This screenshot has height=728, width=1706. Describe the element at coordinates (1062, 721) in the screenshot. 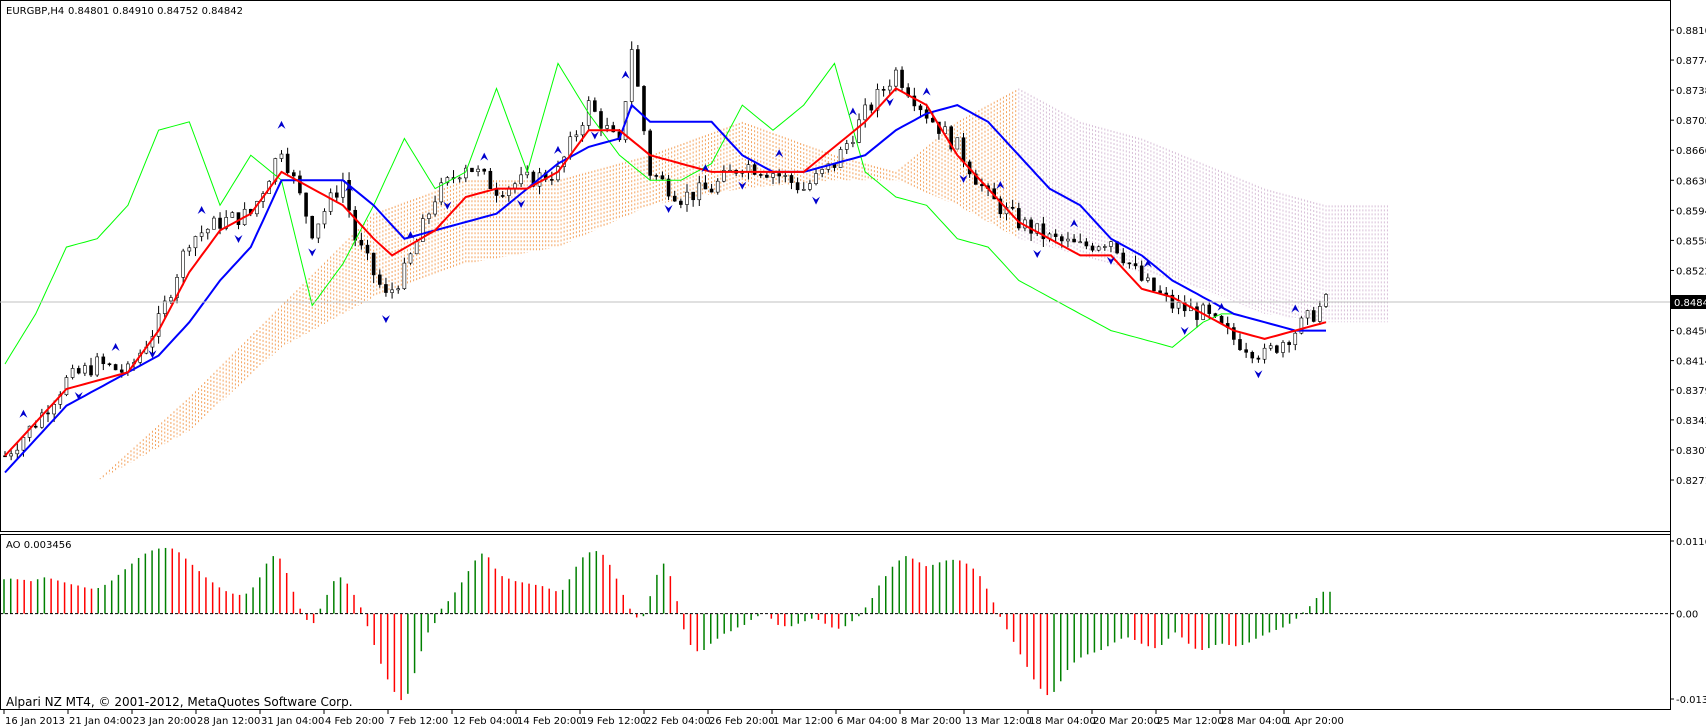

I see `time-tick-label: 18 Mar 04:00` at that location.